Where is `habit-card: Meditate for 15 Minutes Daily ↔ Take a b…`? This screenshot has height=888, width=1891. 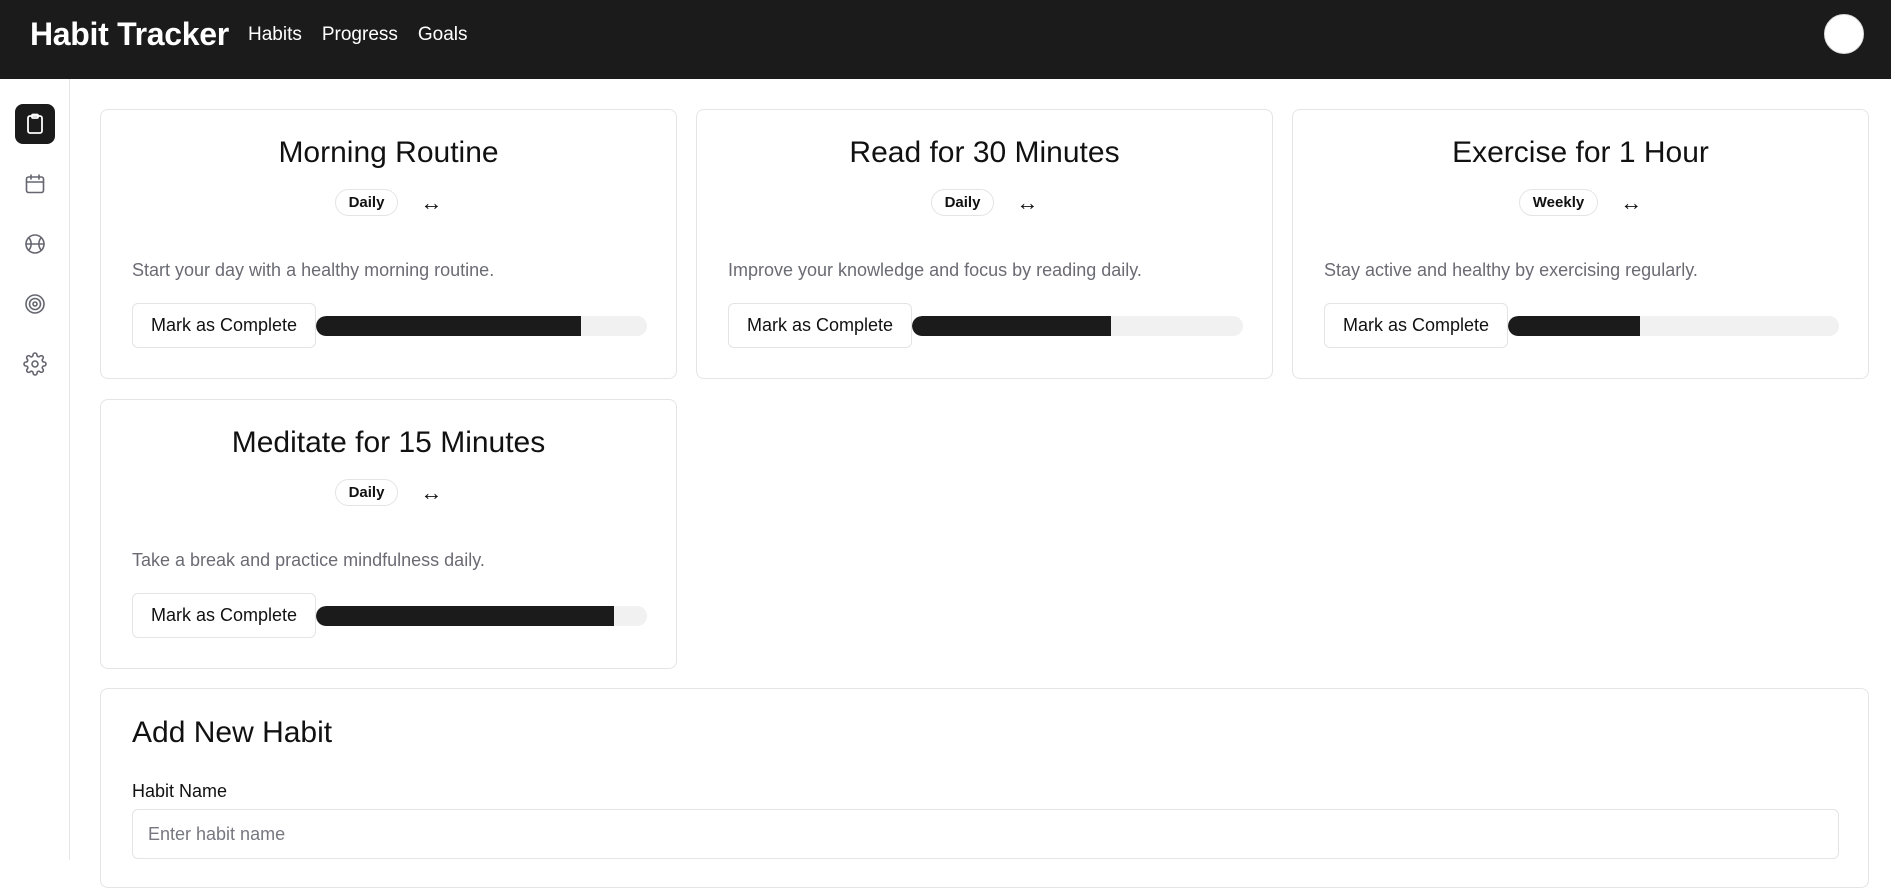
habit-card: Meditate for 15 Minutes Daily ↔ Take a b… is located at coordinates (388, 534).